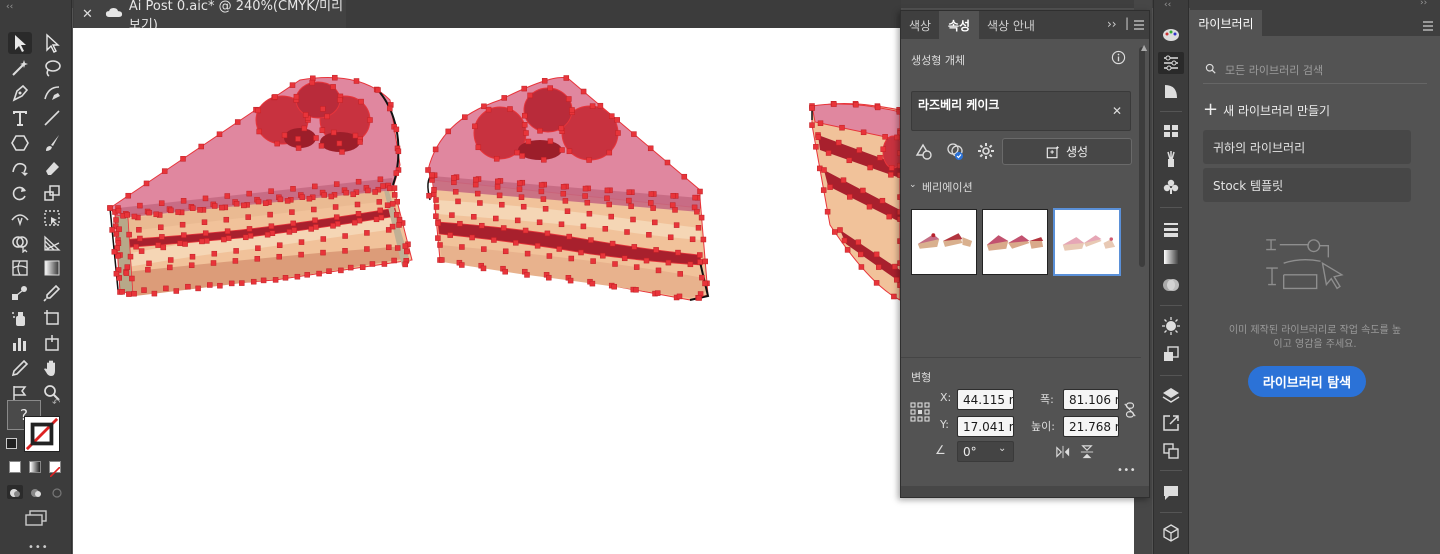 The image size is (1440, 554). Describe the element at coordinates (1087, 454) in the screenshot. I see `flip-vertical-icon` at that location.